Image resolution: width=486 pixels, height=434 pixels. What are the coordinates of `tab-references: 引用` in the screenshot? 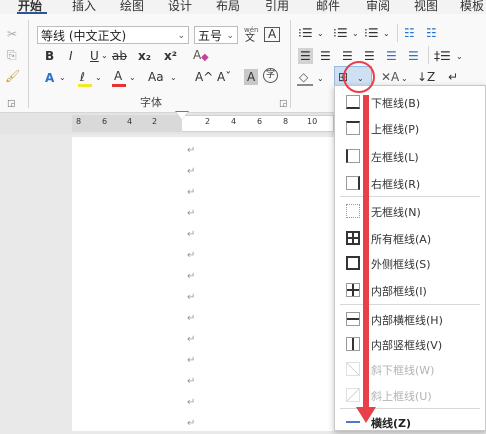 It's located at (277, 7).